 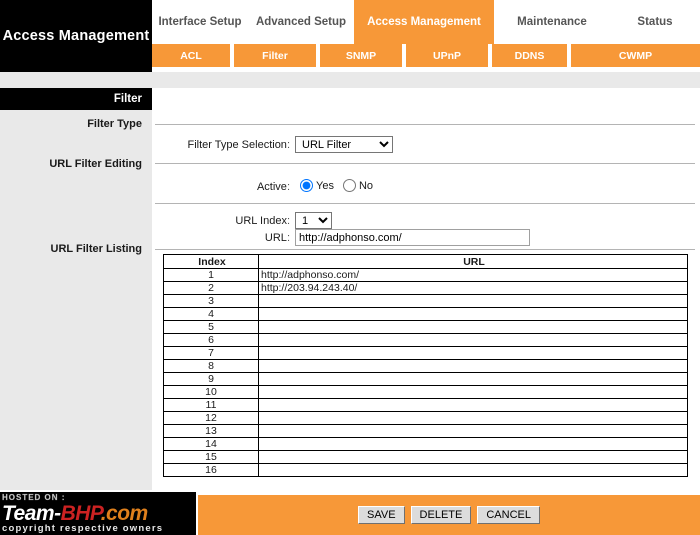 I want to click on table-row: 1 http://adphonso.com/, so click(x=425, y=275).